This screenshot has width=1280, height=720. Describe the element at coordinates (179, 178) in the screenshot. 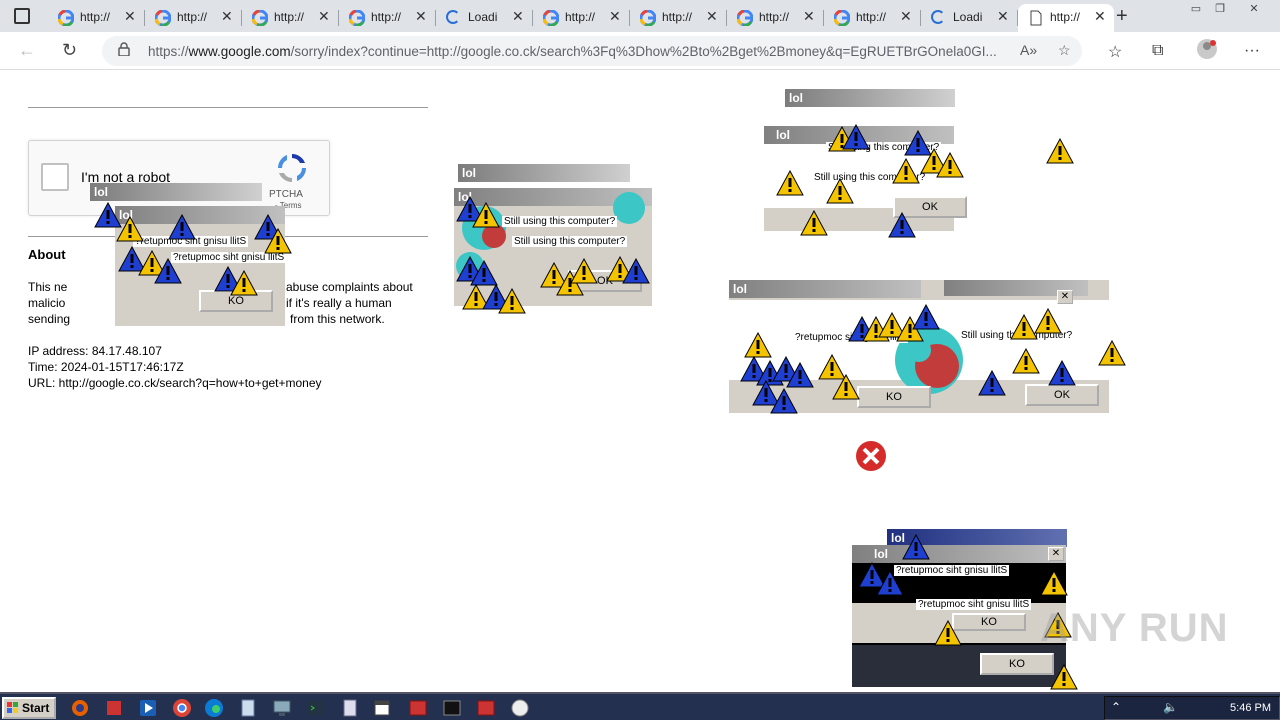

I see `recaptcha-widget: I'm not a robot PTCHA - Terms` at that location.